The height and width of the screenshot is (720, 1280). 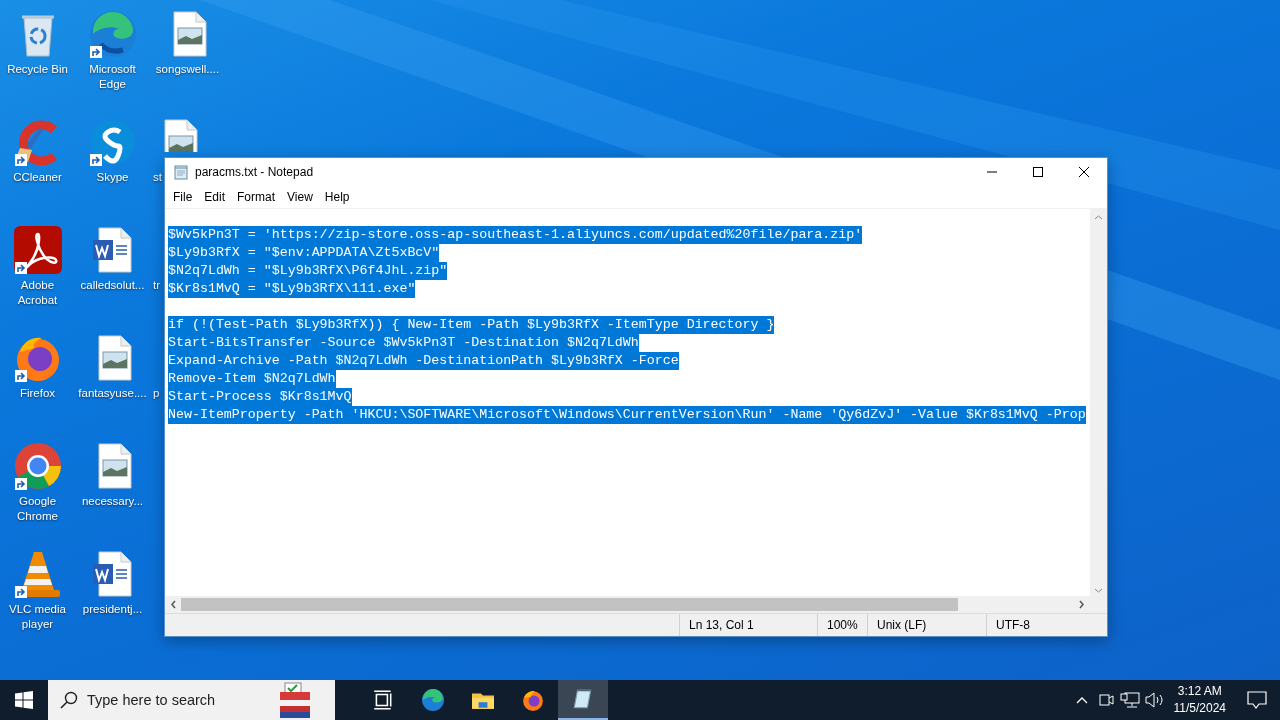 What do you see at coordinates (748, 625) in the screenshot?
I see `status-text: Ln 13, Col 1` at bounding box center [748, 625].